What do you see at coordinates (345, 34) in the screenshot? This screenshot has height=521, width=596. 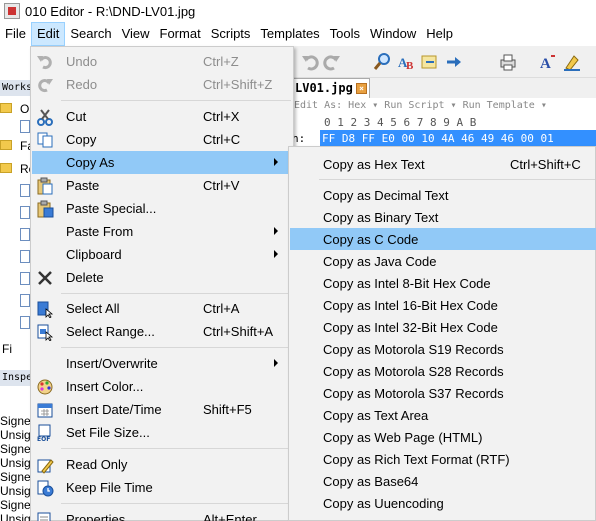 I see `menu-tools: Tools` at bounding box center [345, 34].